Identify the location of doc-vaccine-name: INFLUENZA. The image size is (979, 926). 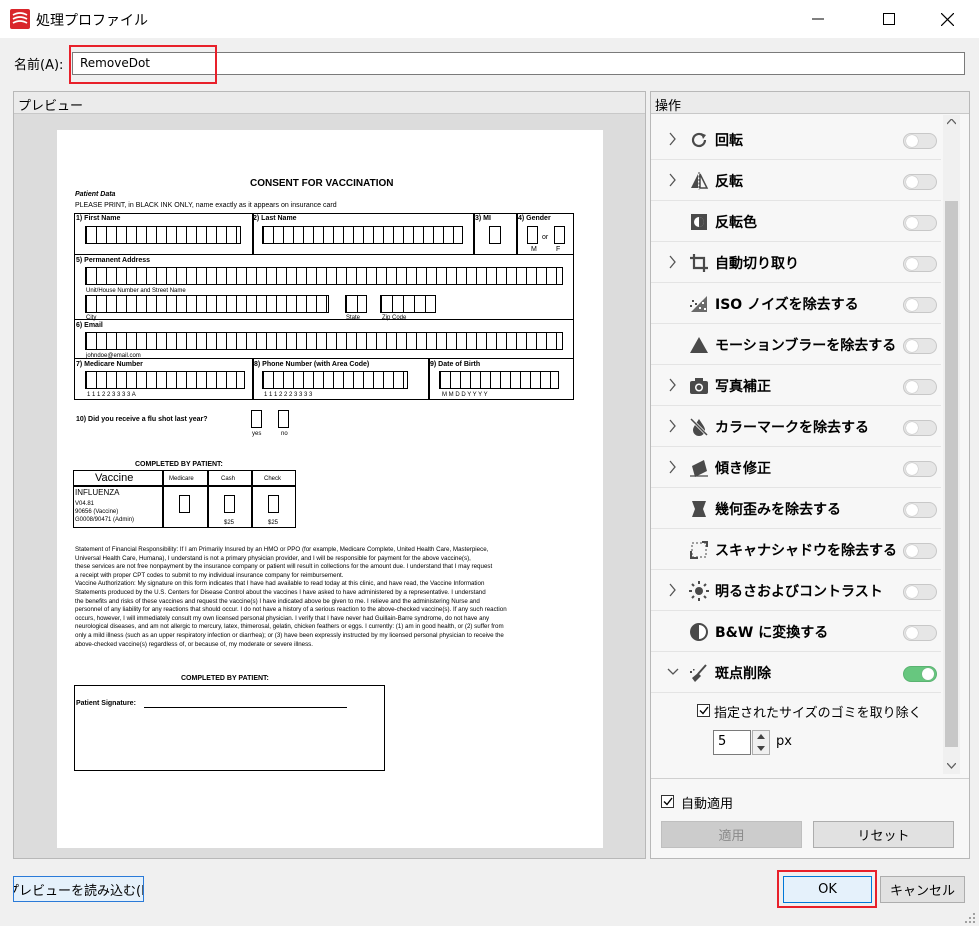
(97, 492).